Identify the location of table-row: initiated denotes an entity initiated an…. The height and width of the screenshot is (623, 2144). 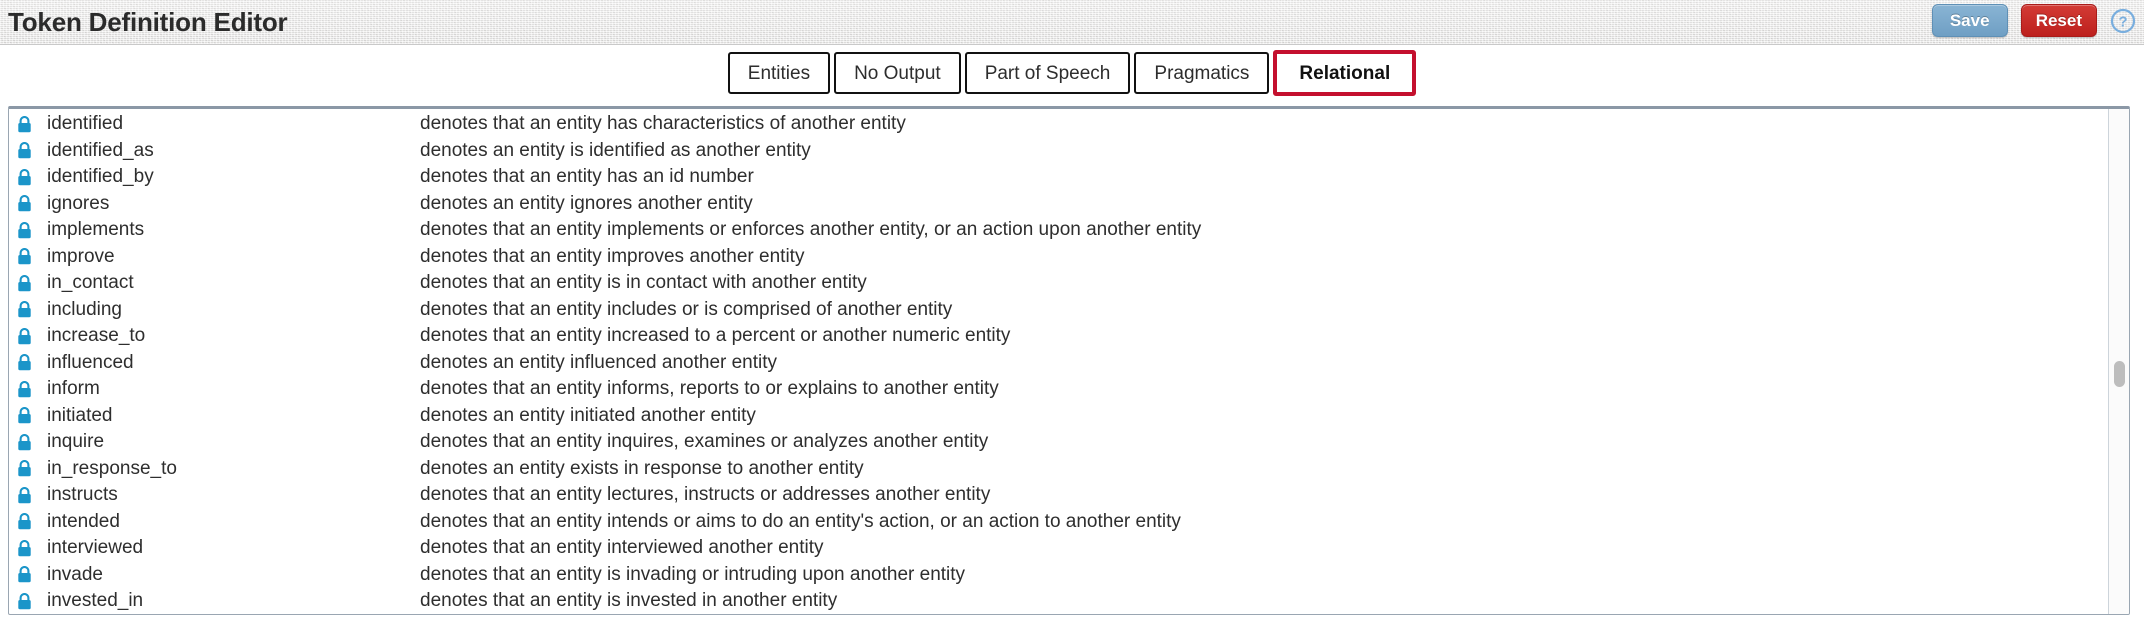
(1058, 416).